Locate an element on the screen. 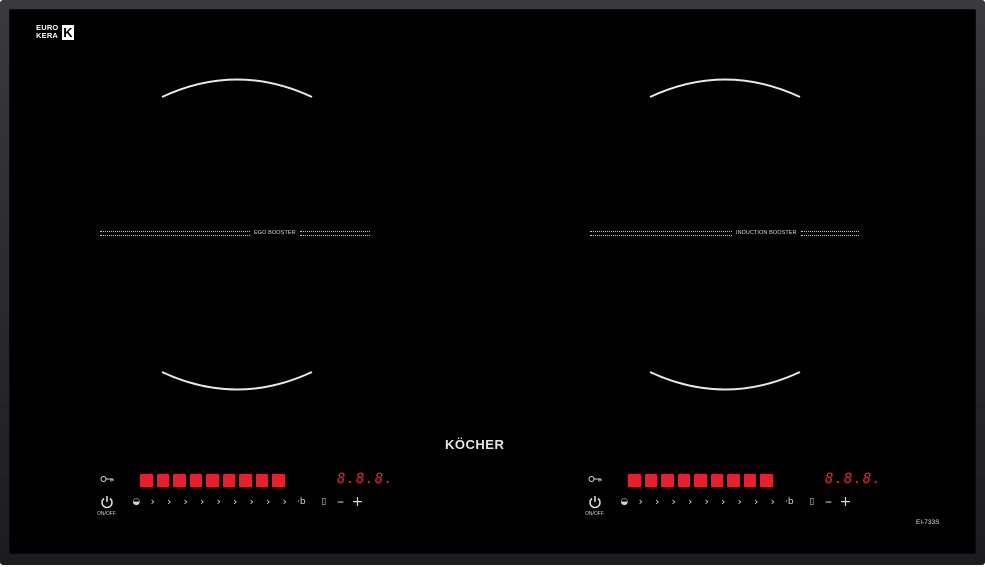 Image resolution: width=985 pixels, height=567 pixels. eurokera-k-mark: K is located at coordinates (68, 32).